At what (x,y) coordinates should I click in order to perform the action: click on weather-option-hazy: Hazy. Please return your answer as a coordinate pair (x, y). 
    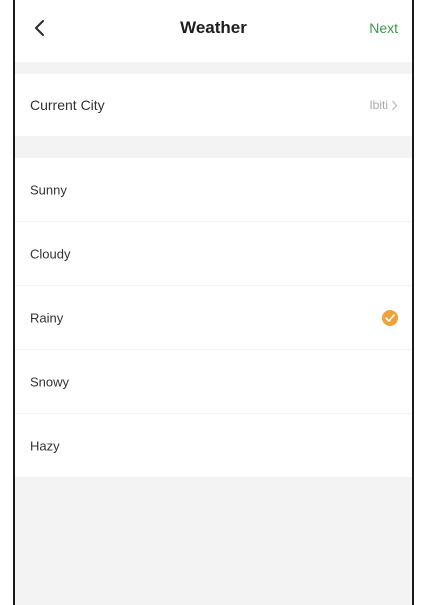
    Looking at the image, I should click on (213, 445).